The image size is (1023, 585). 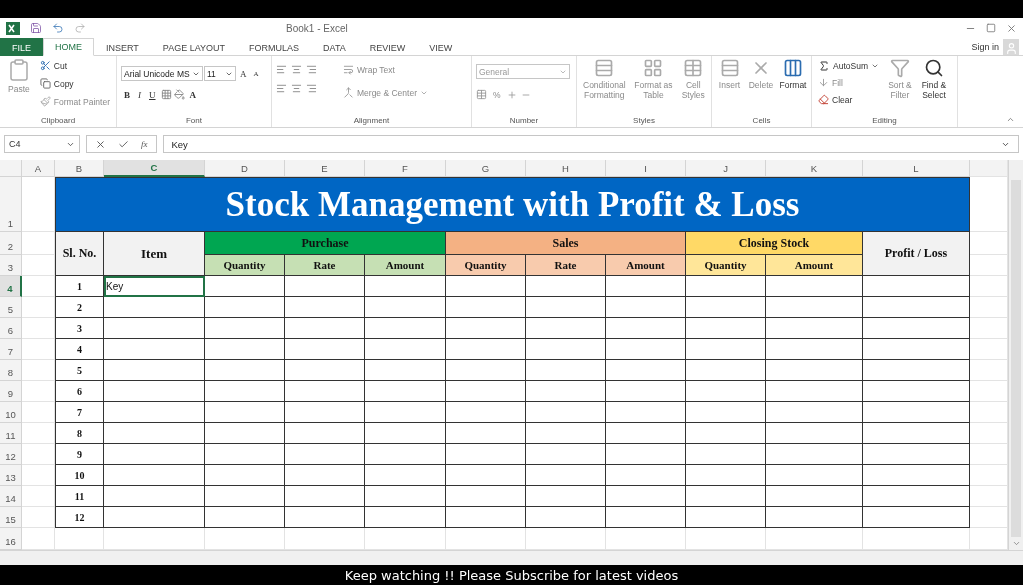 What do you see at coordinates (74, 101) in the screenshot?
I see `format-painter-button: Format Painter` at bounding box center [74, 101].